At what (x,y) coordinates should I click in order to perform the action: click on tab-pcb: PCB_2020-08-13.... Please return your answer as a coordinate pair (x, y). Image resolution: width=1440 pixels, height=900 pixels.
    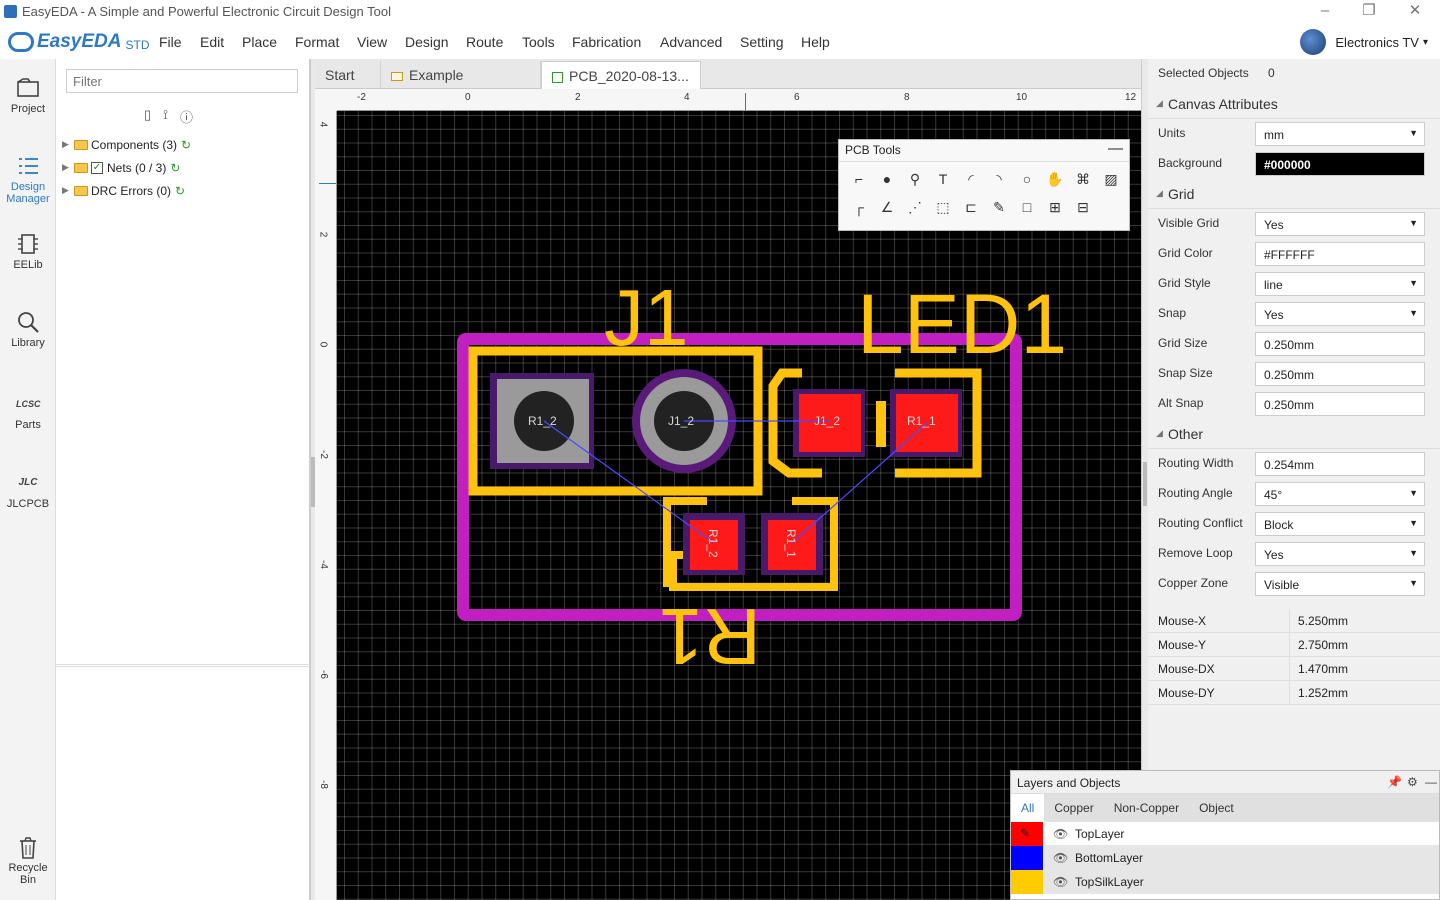
    Looking at the image, I should click on (621, 75).